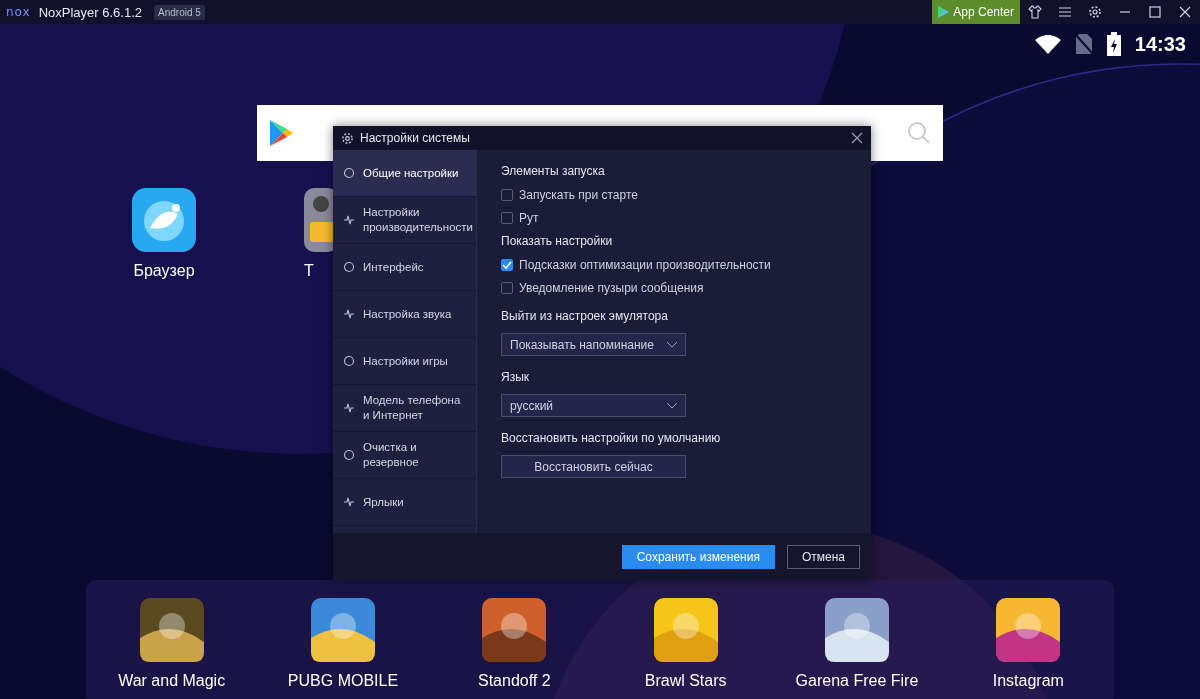  What do you see at coordinates (179, 12) in the screenshot?
I see `version-badge: Android 5` at bounding box center [179, 12].